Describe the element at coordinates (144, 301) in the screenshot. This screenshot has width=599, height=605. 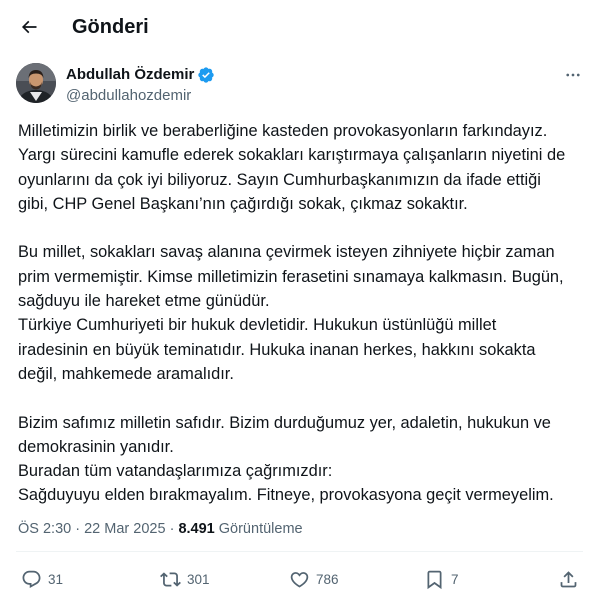
I see `tweet-line: sağduyu ile hareket etme günüdür.` at that location.